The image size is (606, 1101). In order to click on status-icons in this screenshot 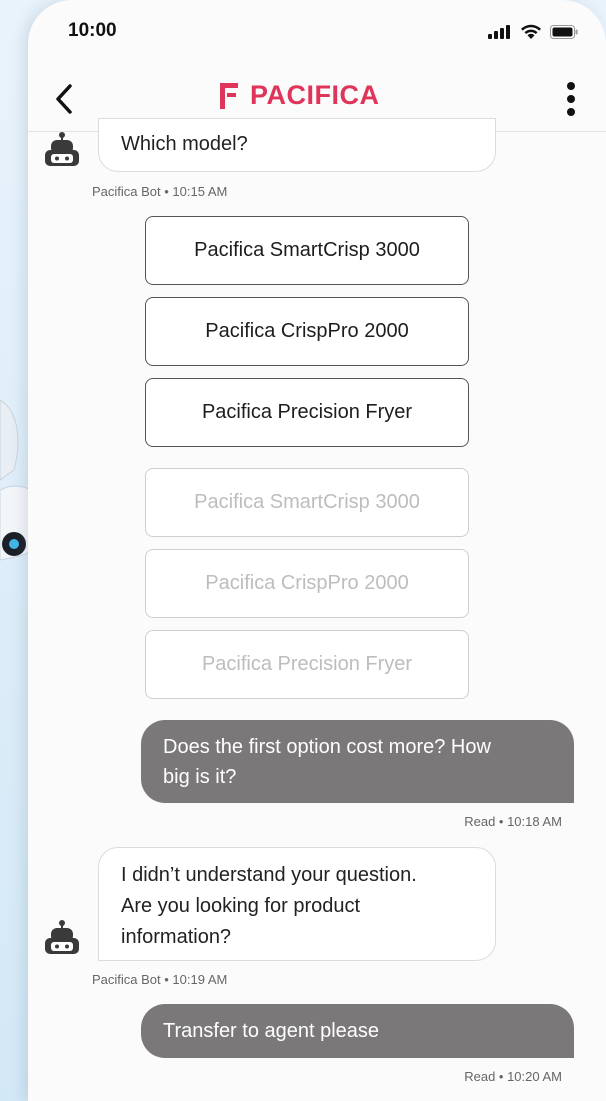, I will do `click(533, 32)`.